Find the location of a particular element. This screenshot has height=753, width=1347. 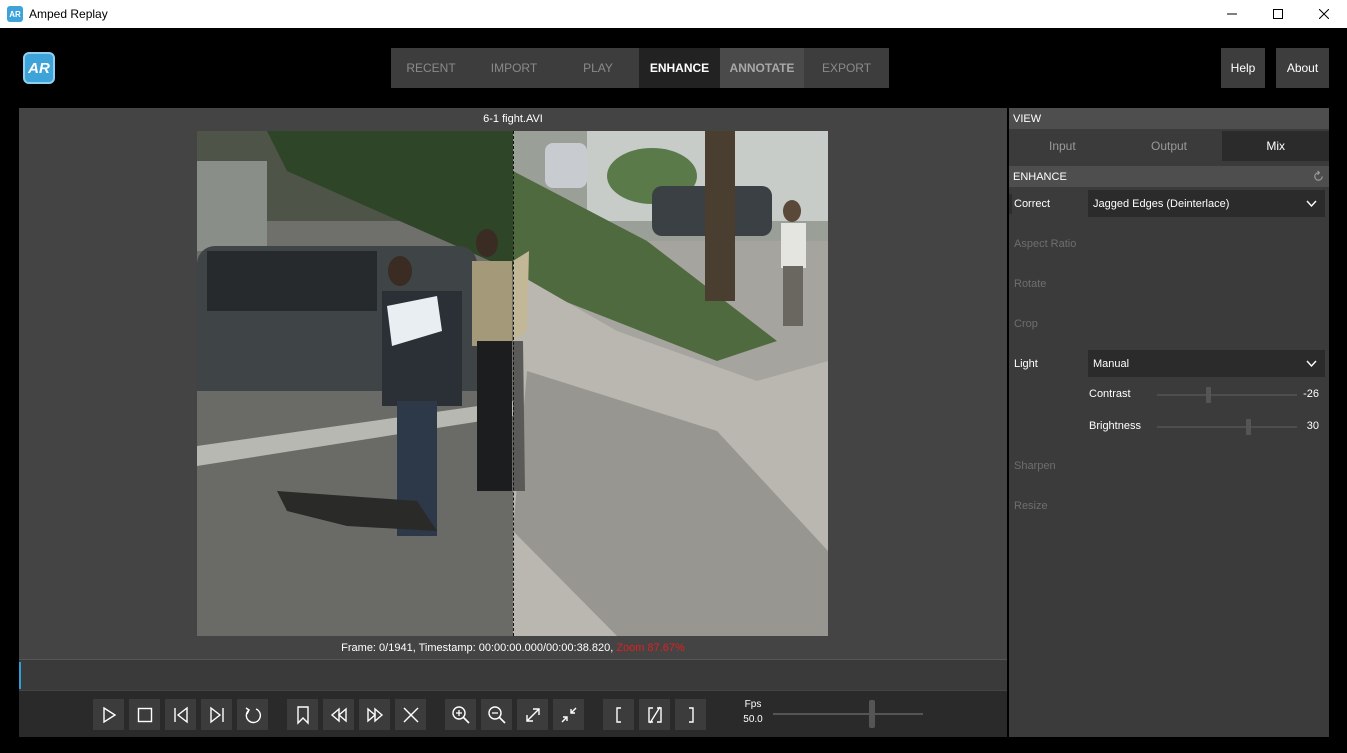

zoom-in-button is located at coordinates (460, 714).